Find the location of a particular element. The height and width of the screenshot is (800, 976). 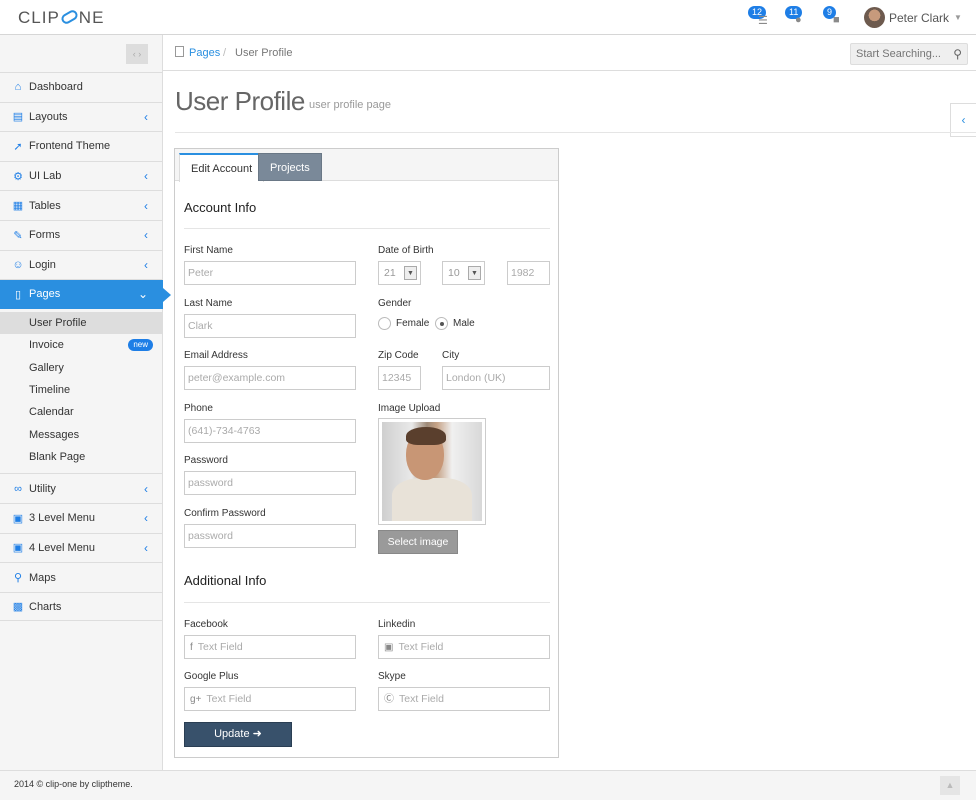

password-field: password is located at coordinates (270, 483).